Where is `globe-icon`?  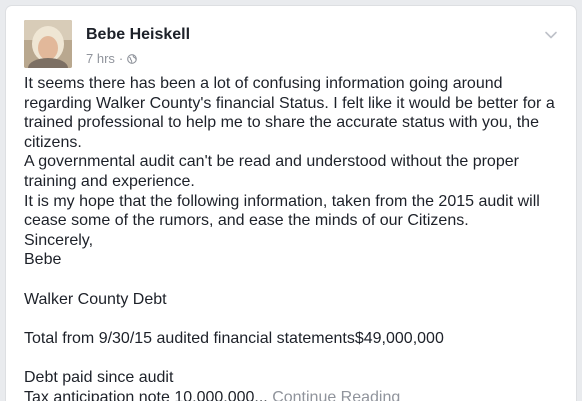 globe-icon is located at coordinates (132, 58).